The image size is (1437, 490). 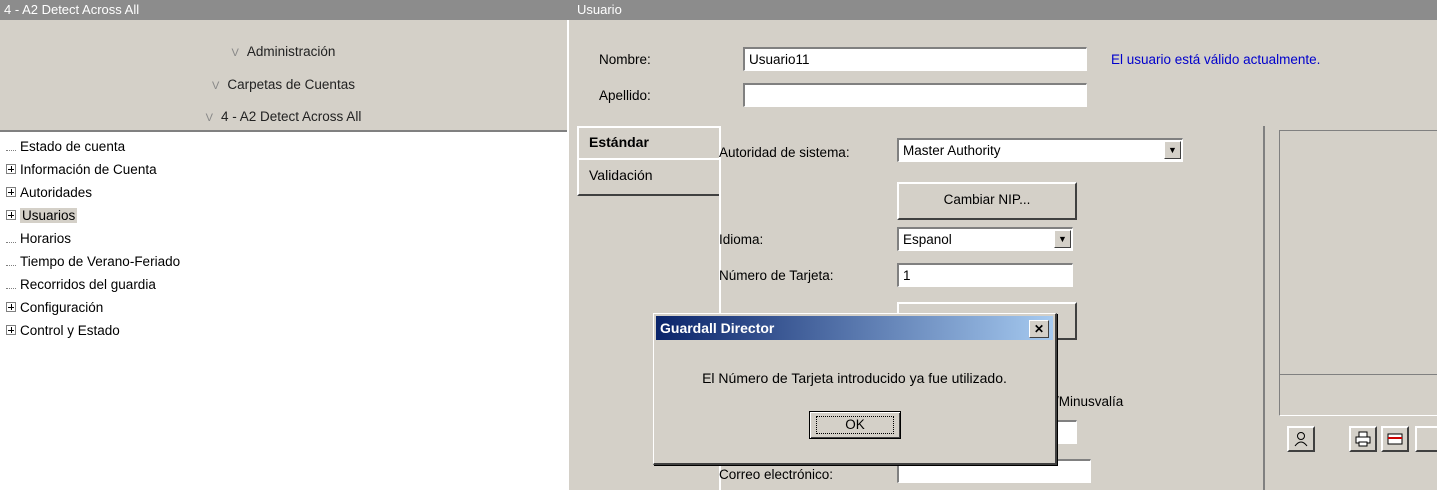 What do you see at coordinates (81, 285) in the screenshot?
I see `tree-item-recorridos: Recorridos del guardia` at bounding box center [81, 285].